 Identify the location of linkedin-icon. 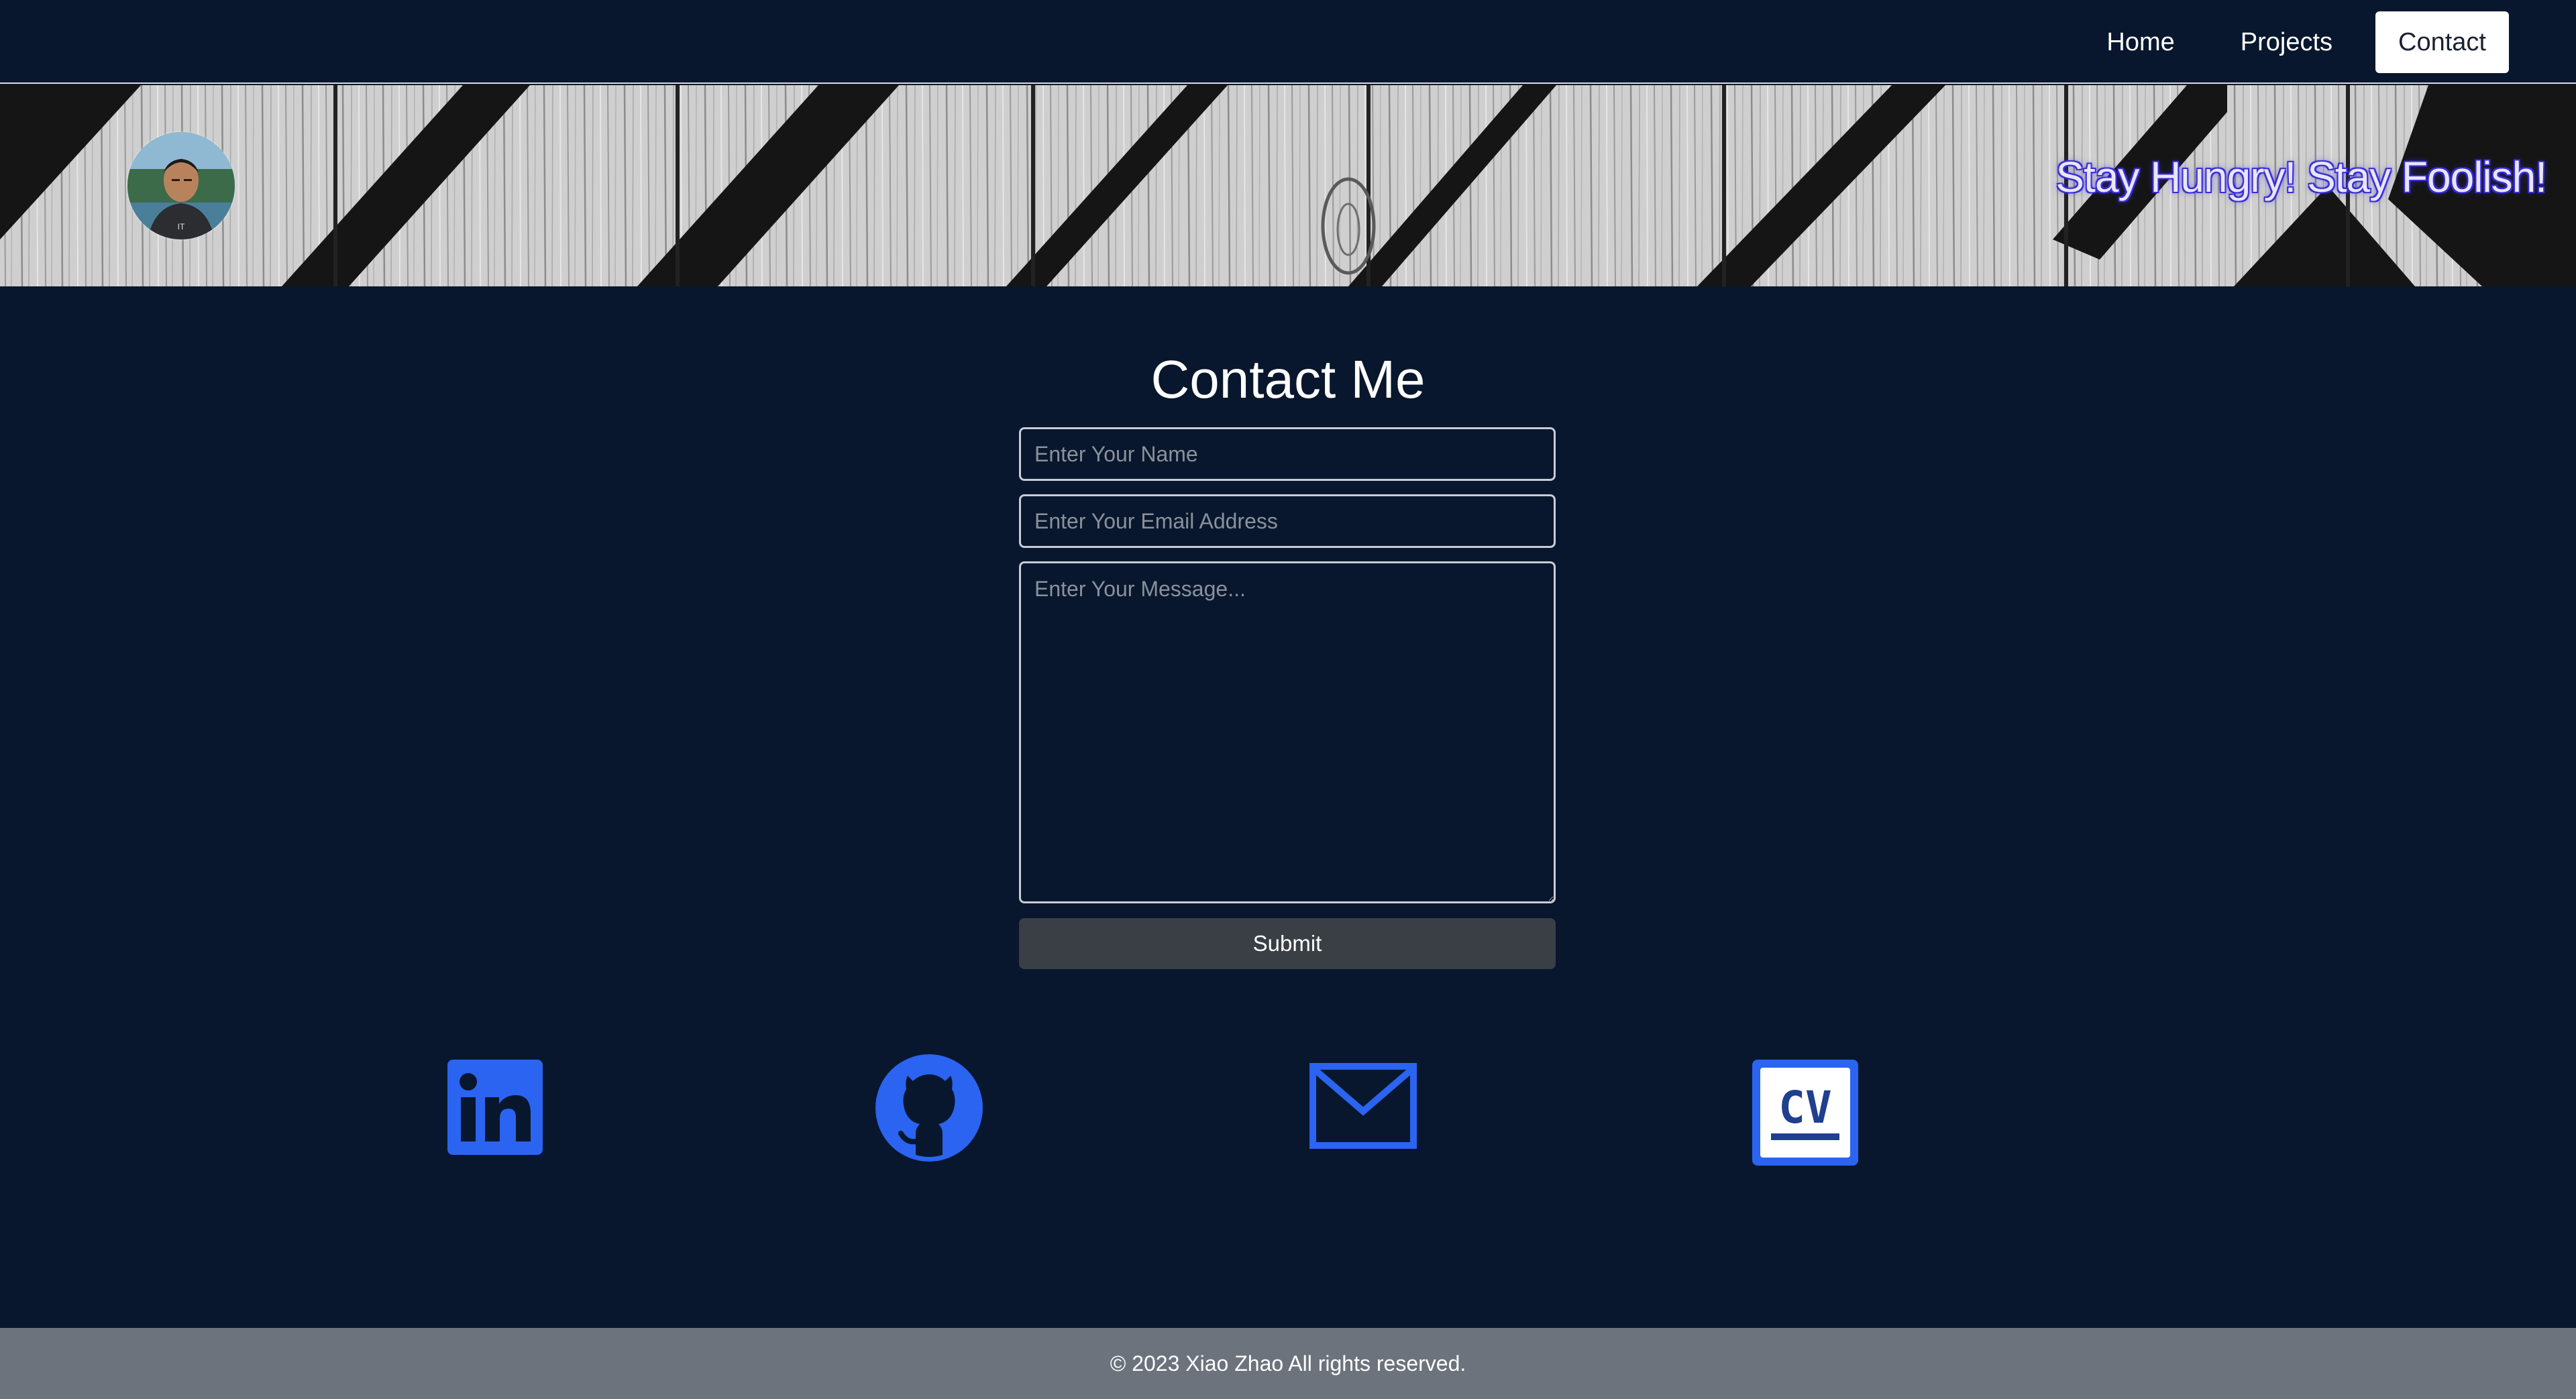
(495, 1107).